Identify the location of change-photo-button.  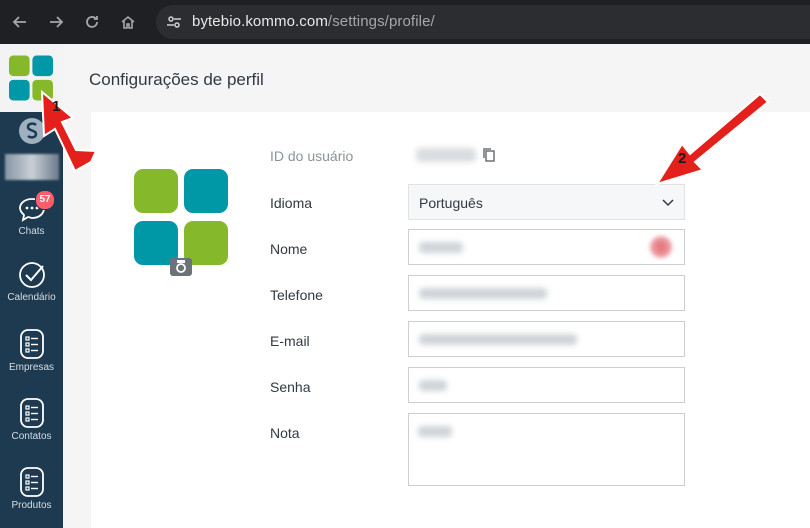
(181, 267).